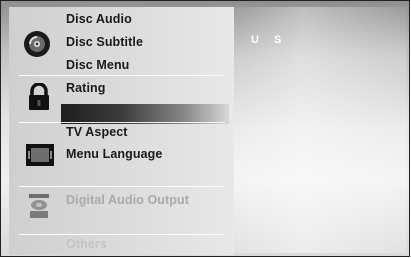  Describe the element at coordinates (86, 88) in the screenshot. I see `menu-item-rating: Rating` at that location.